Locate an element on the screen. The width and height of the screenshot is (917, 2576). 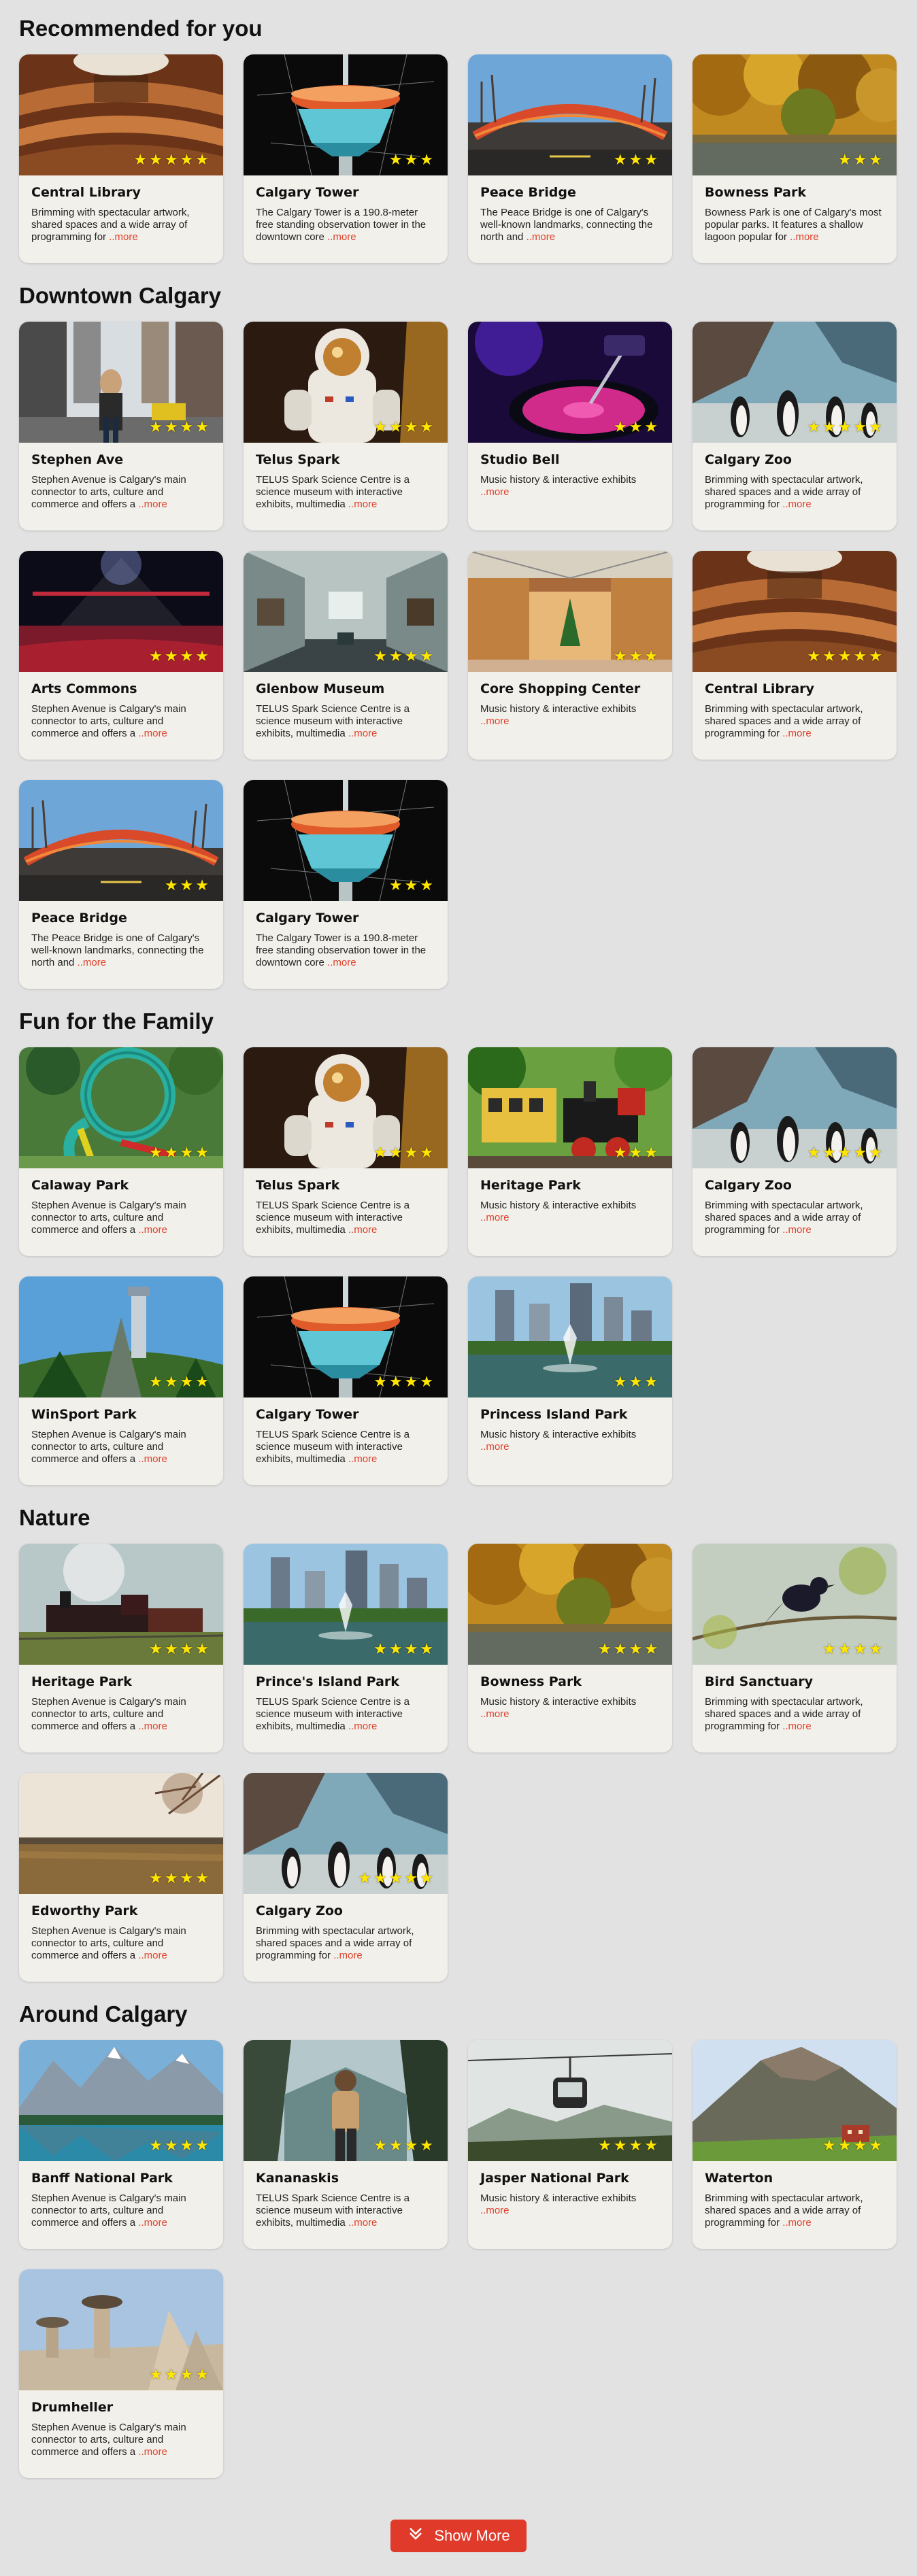
section-title: Fun for the Family is located at coordinates (116, 1021).